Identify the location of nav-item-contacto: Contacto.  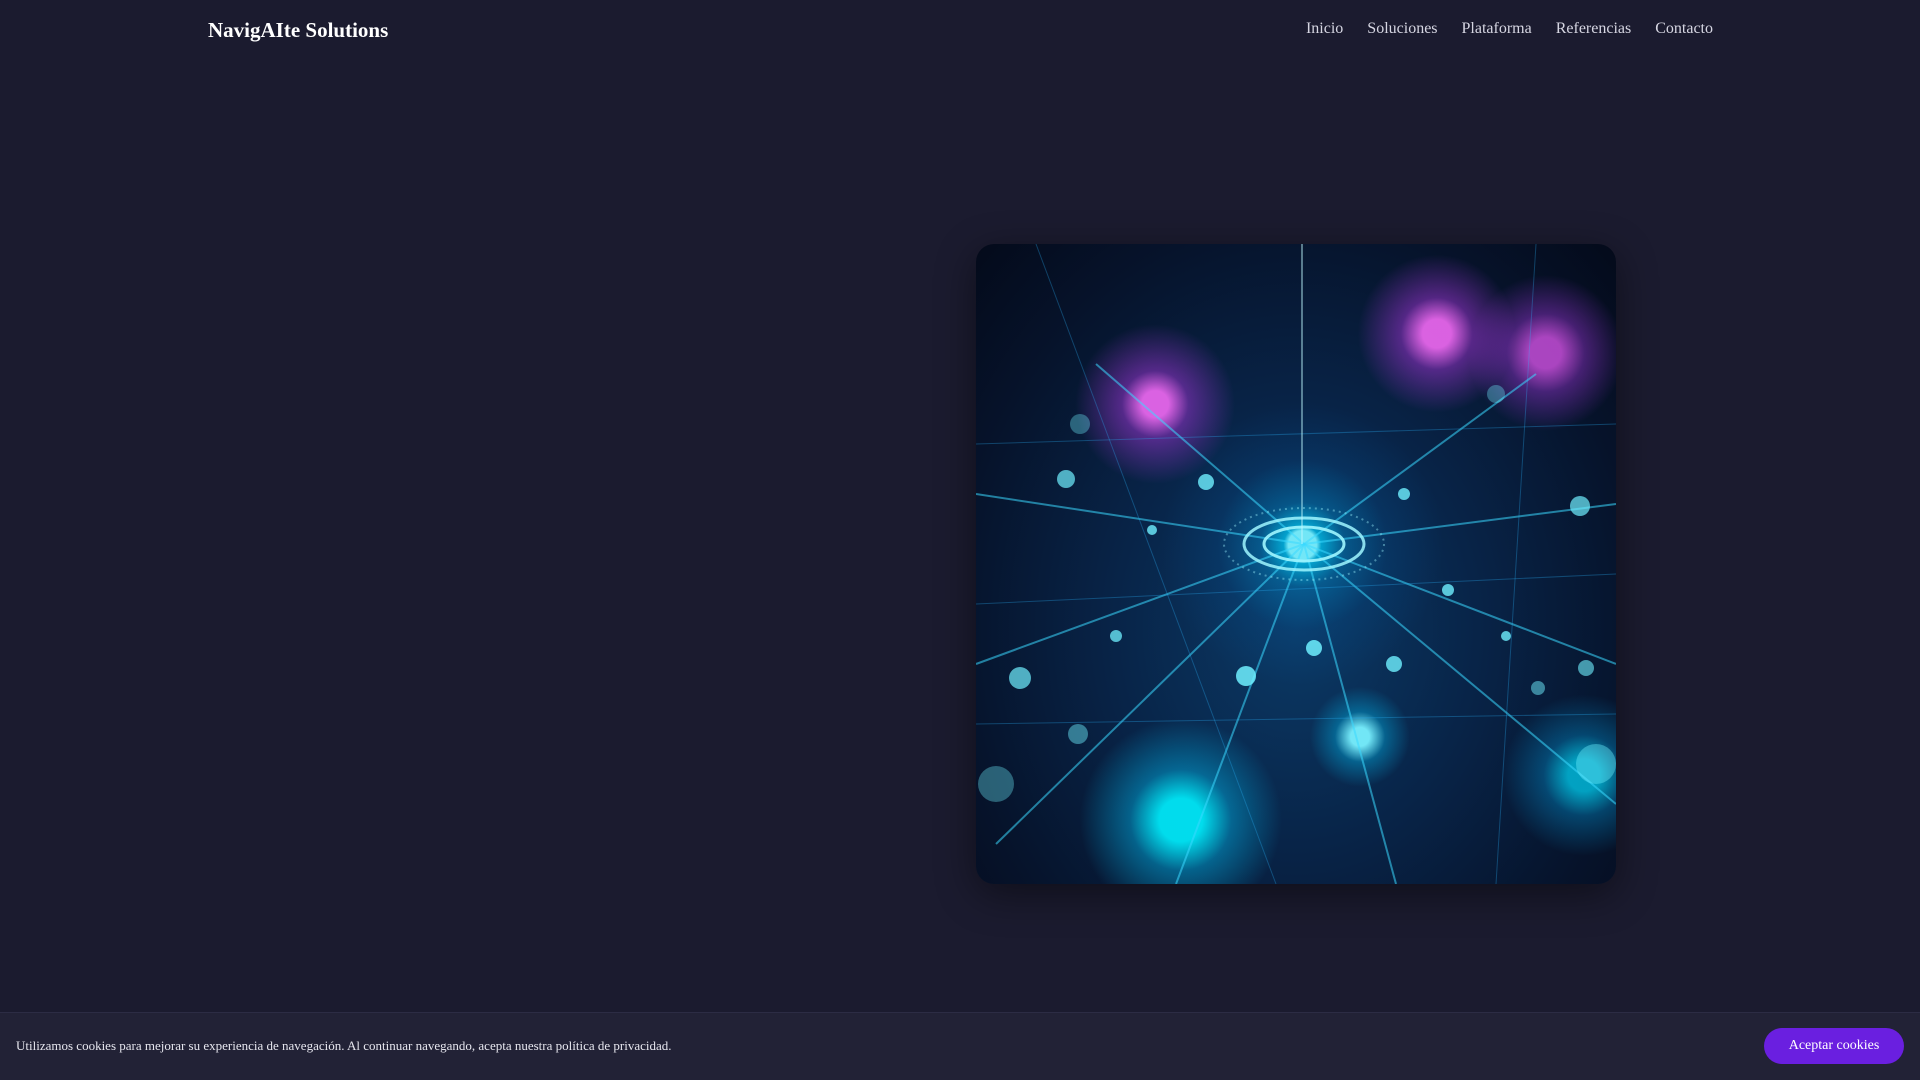
(1684, 29).